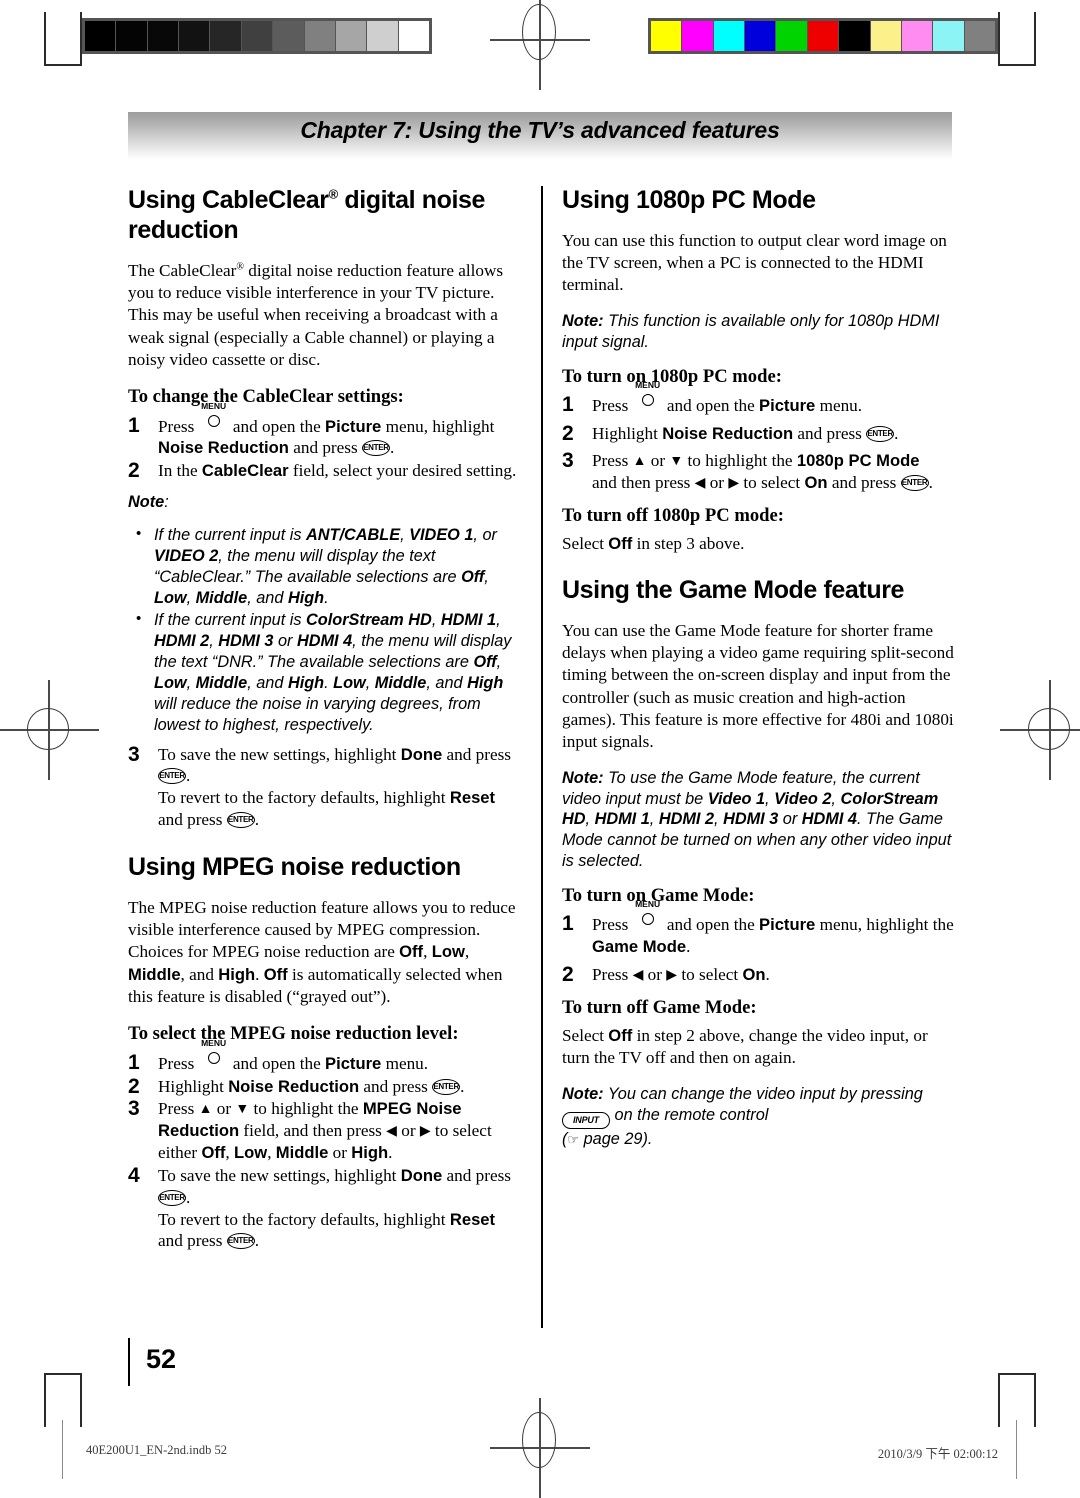 The height and width of the screenshot is (1498, 1080). I want to click on arrow-up-icon: ▲, so click(639, 462).